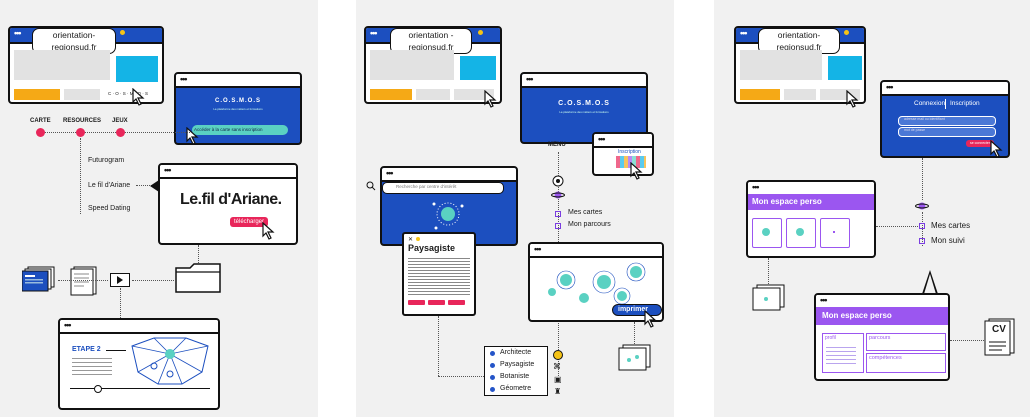  What do you see at coordinates (514, 376) in the screenshot?
I see `job-list-item: Botaniste` at bounding box center [514, 376].